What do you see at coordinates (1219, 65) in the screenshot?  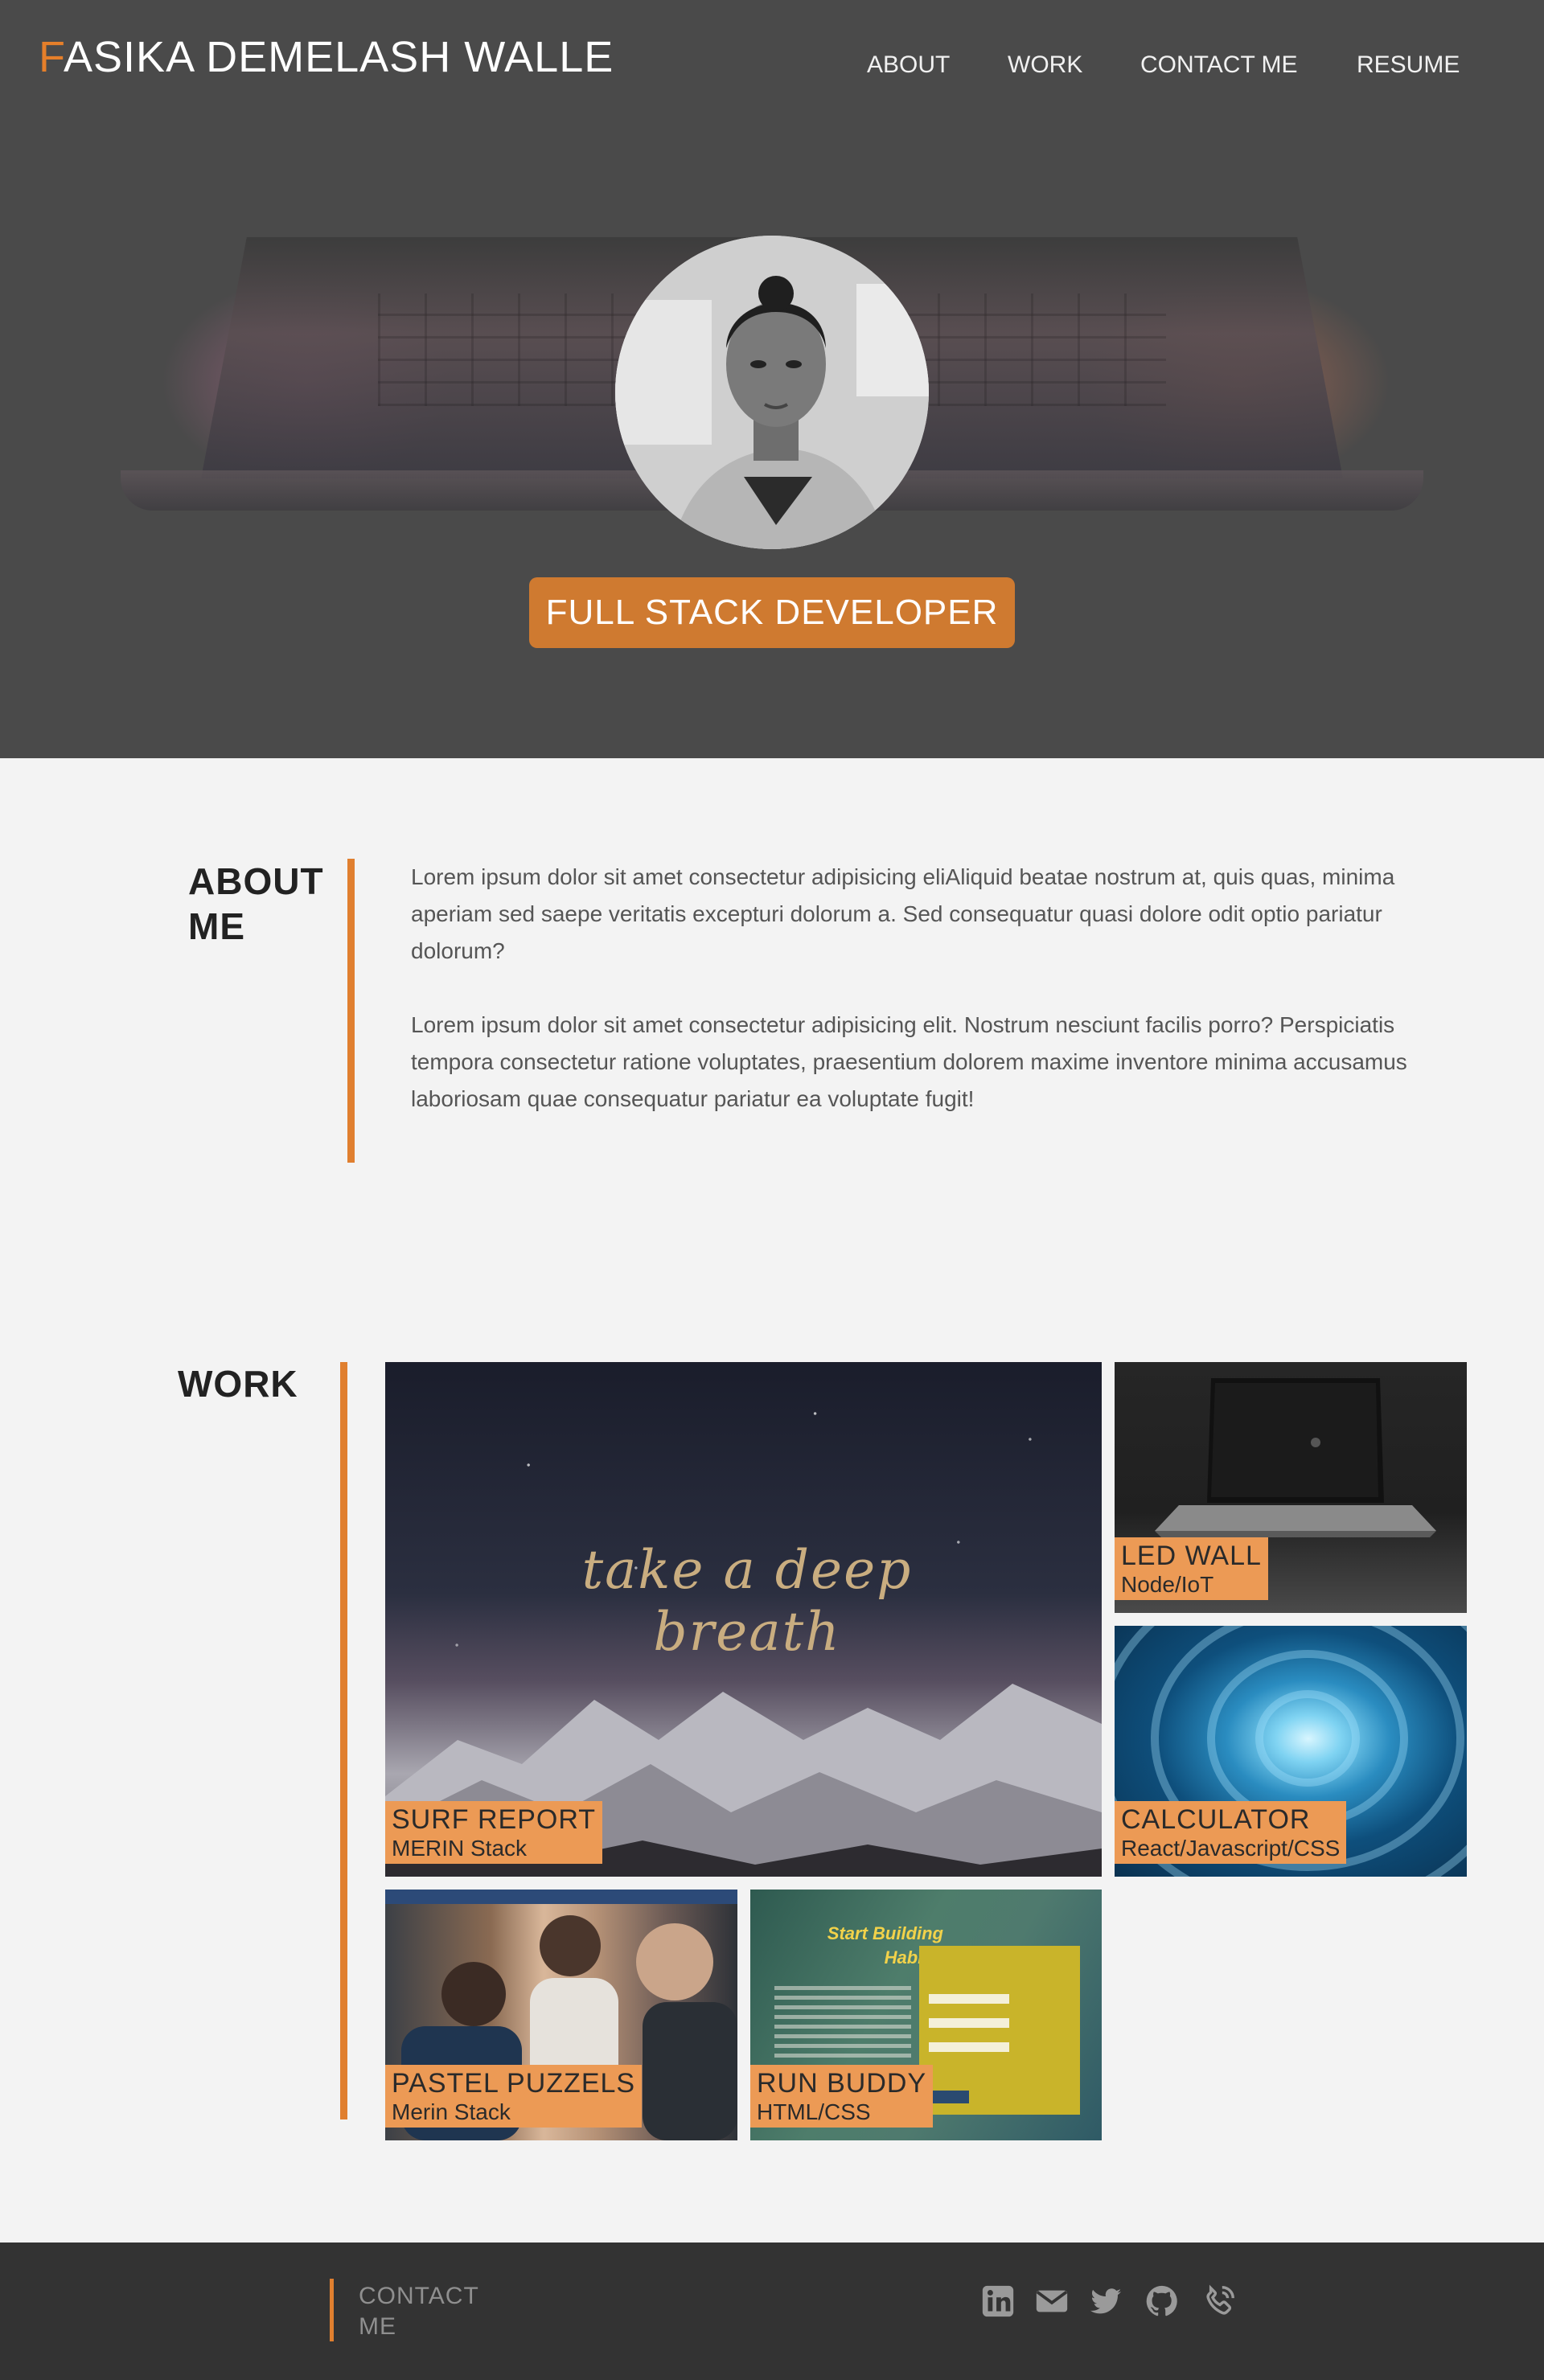 I see `nav-contact-link: CONTACT ME` at bounding box center [1219, 65].